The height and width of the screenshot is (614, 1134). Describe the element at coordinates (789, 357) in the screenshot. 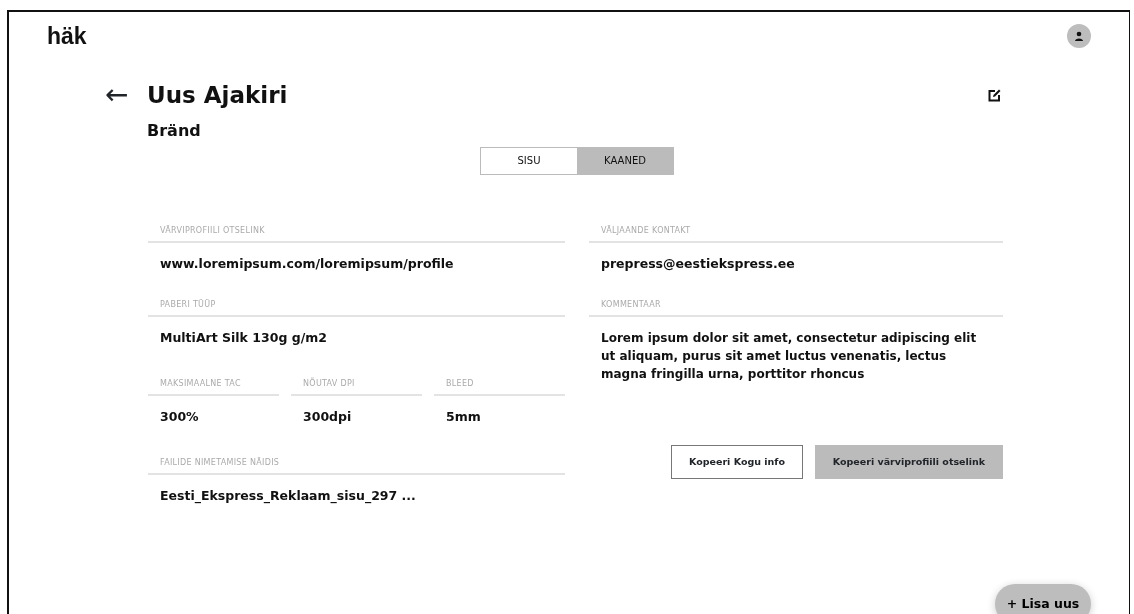

I see `field-value: Lorem ipsum dolor sit amet, consectetur adipiscing elit ut aliquam, purus sit amet luctus venenatis, lectus magna fringilla urna, porttitor rhoncus` at that location.